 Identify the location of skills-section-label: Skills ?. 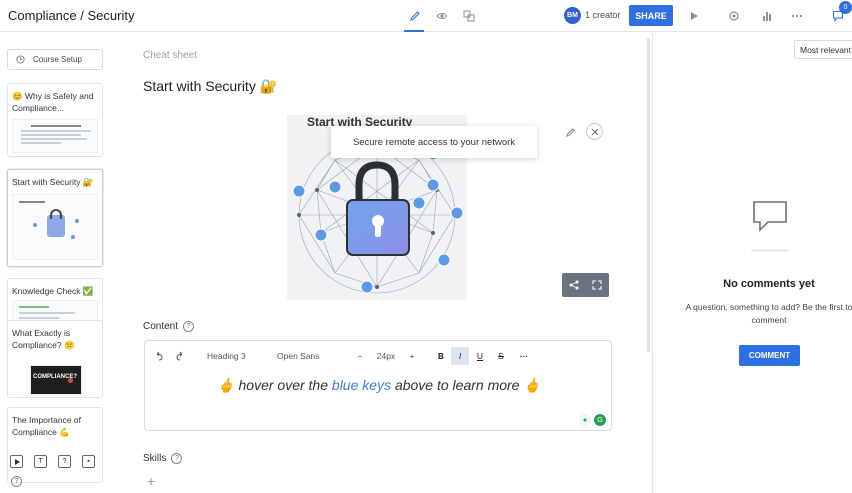
(163, 458).